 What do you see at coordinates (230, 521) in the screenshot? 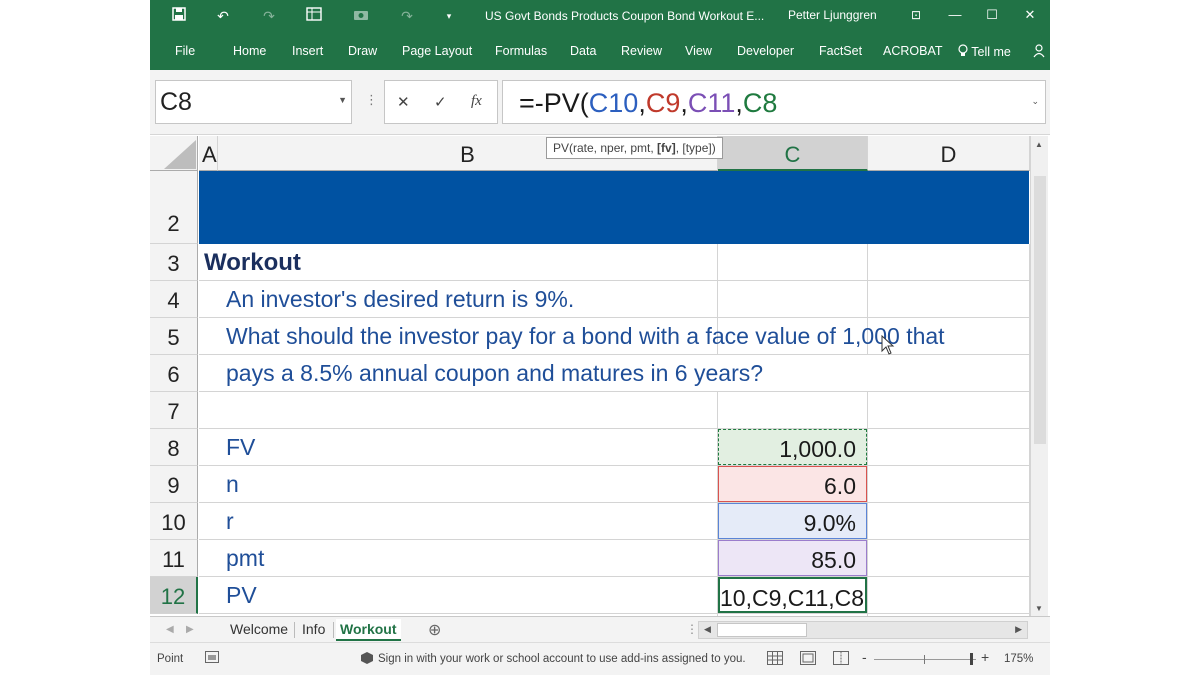
I see `label-r: r` at bounding box center [230, 521].